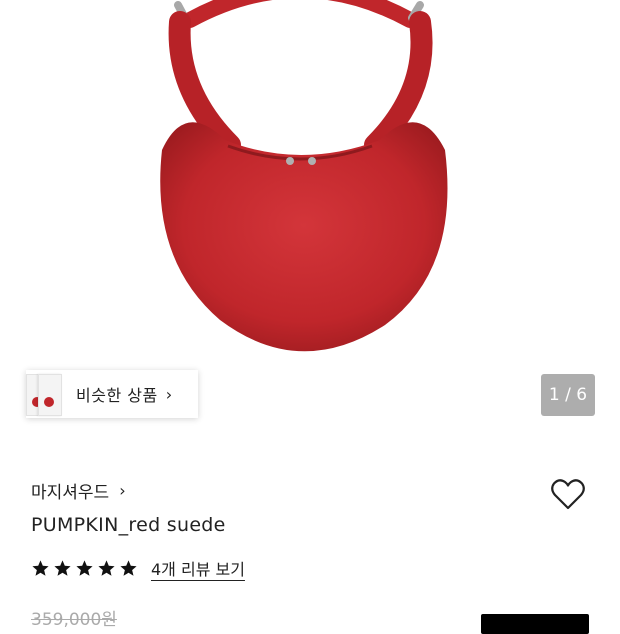 Image resolution: width=620 pixels, height=634 pixels. I want to click on similar-products-button: 비슷한 상품 ›, so click(112, 394).